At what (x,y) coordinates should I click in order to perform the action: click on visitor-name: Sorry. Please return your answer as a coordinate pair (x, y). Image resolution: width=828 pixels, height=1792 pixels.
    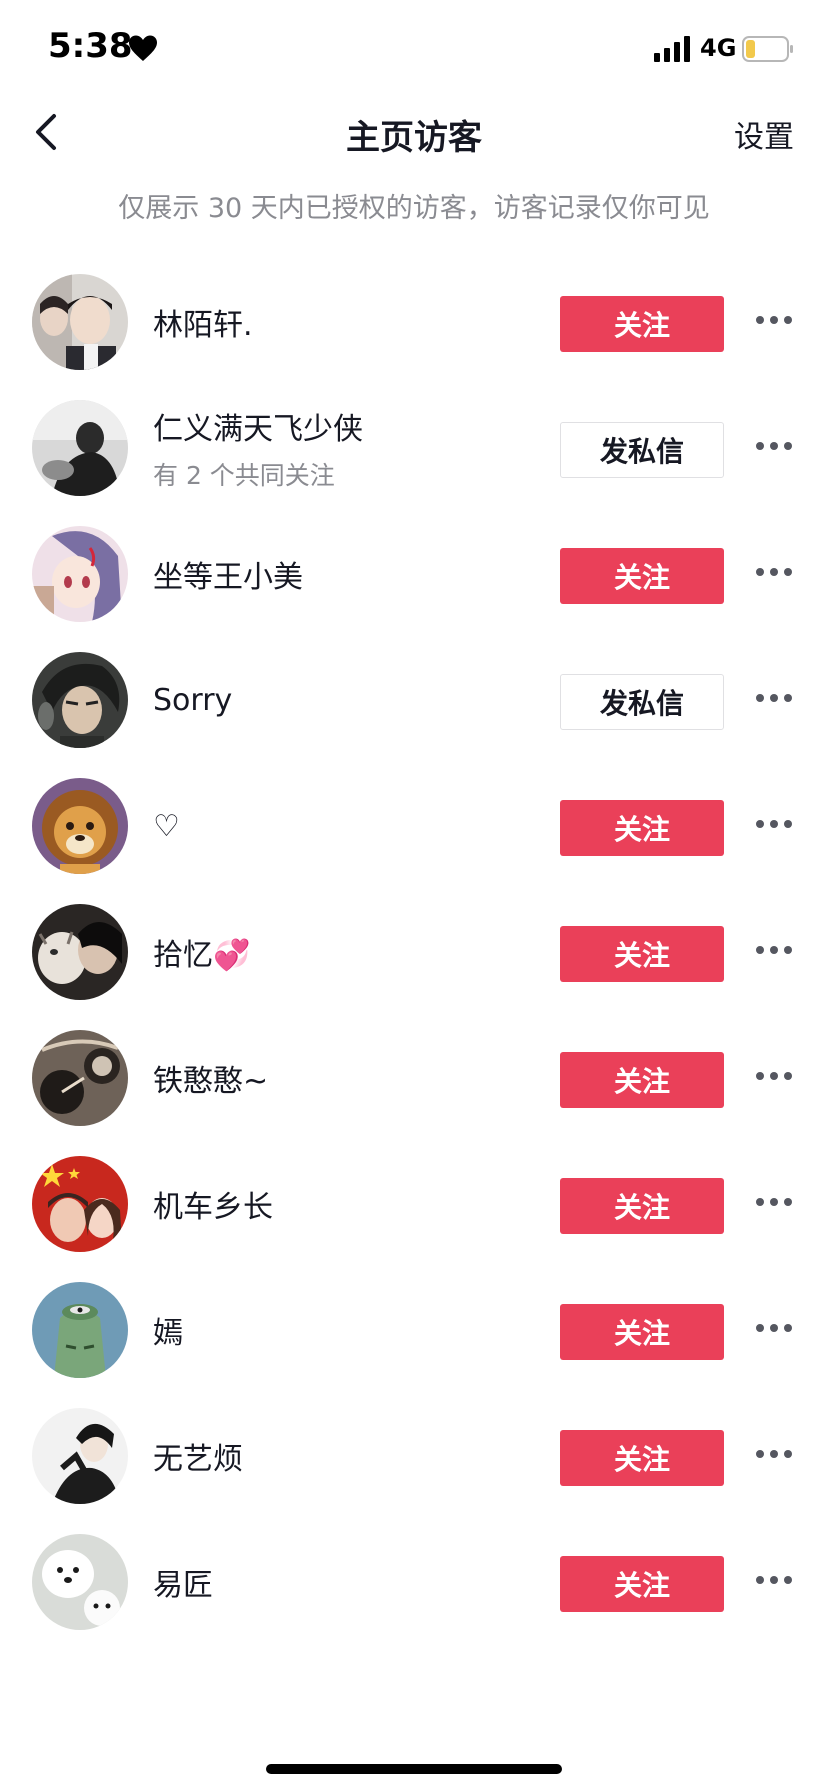
    Looking at the image, I should click on (193, 700).